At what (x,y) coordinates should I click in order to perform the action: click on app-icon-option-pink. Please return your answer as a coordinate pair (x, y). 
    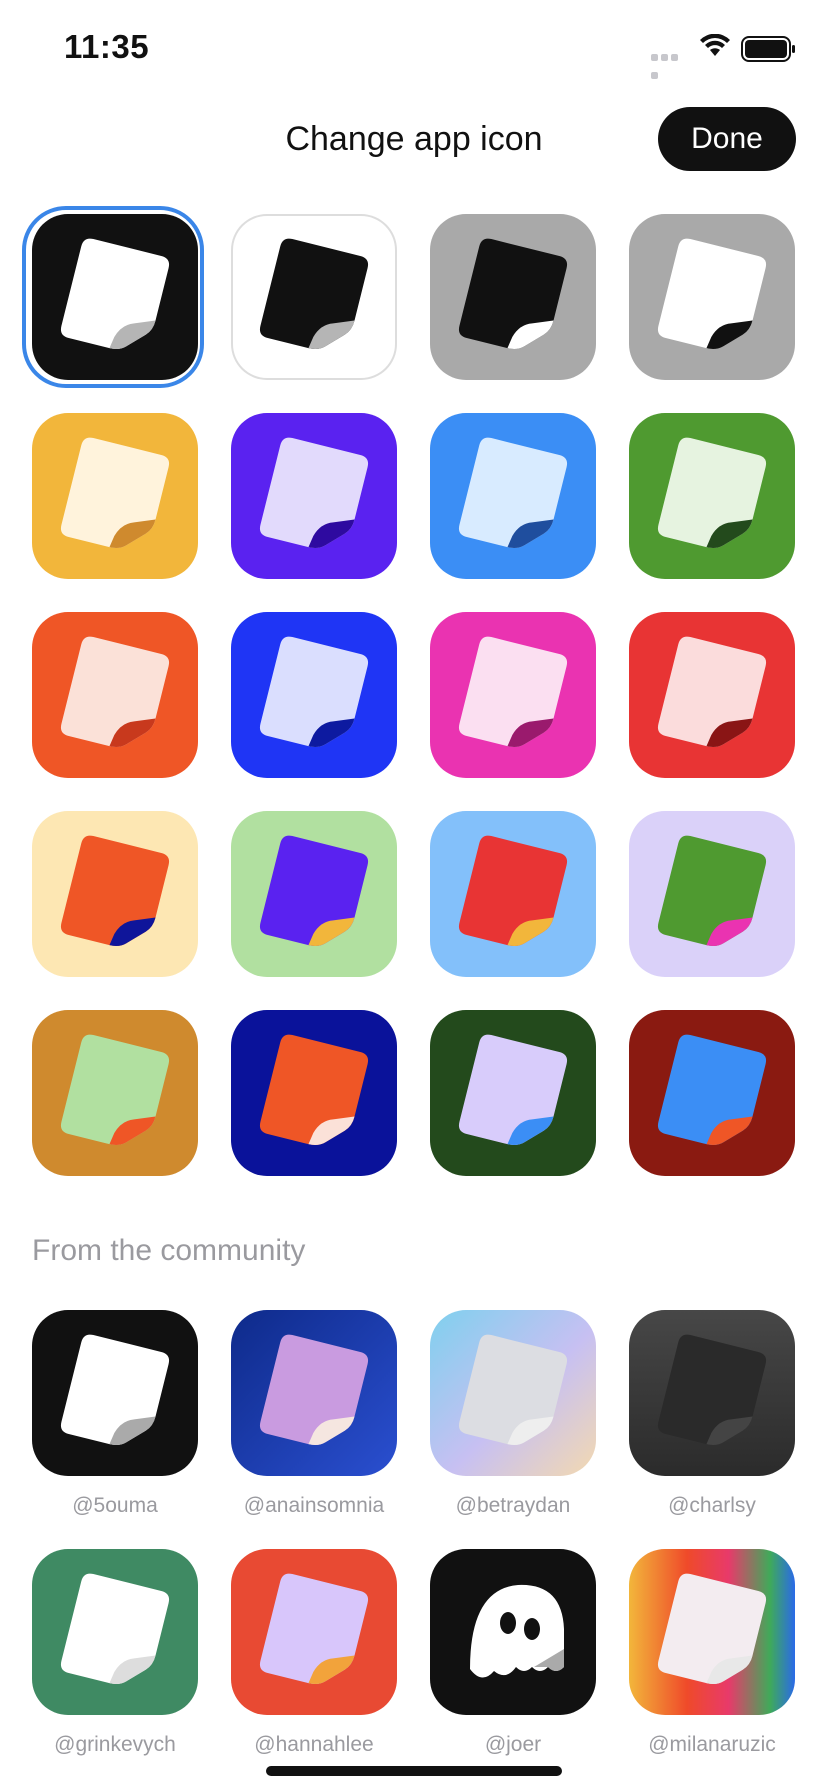
    Looking at the image, I should click on (513, 695).